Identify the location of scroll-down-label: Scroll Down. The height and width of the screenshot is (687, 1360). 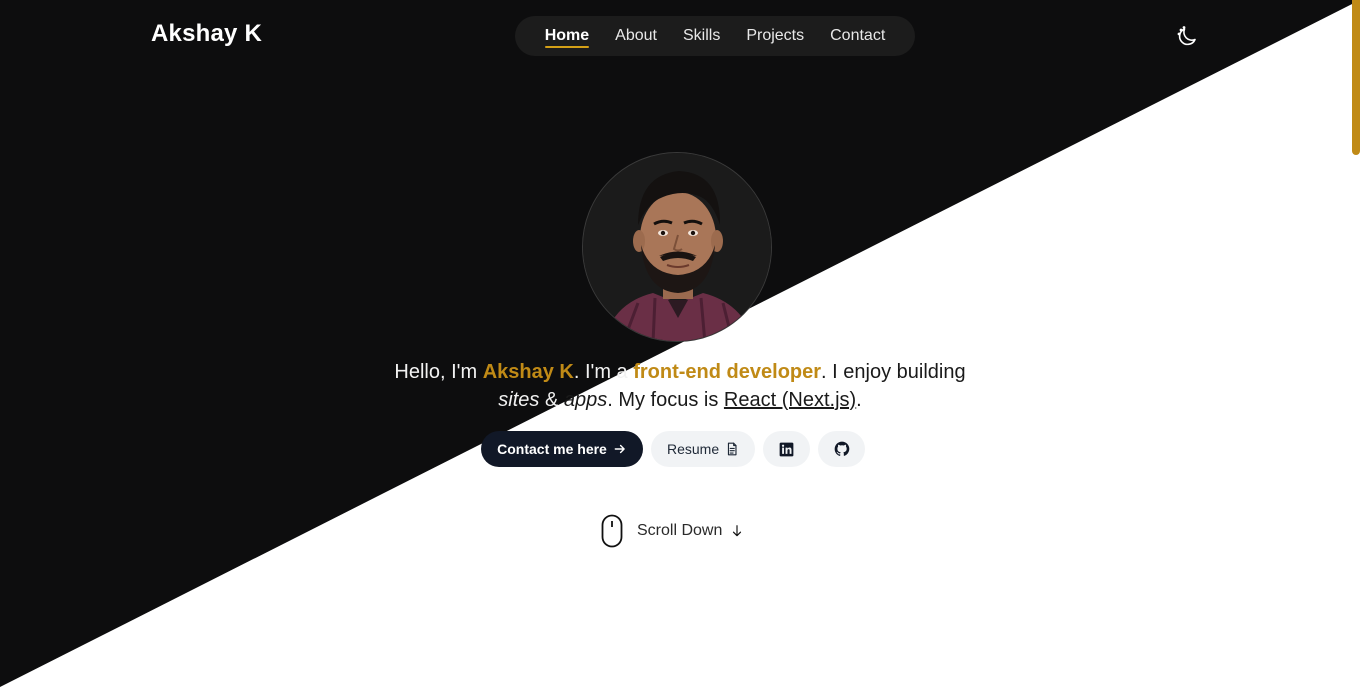
(680, 530).